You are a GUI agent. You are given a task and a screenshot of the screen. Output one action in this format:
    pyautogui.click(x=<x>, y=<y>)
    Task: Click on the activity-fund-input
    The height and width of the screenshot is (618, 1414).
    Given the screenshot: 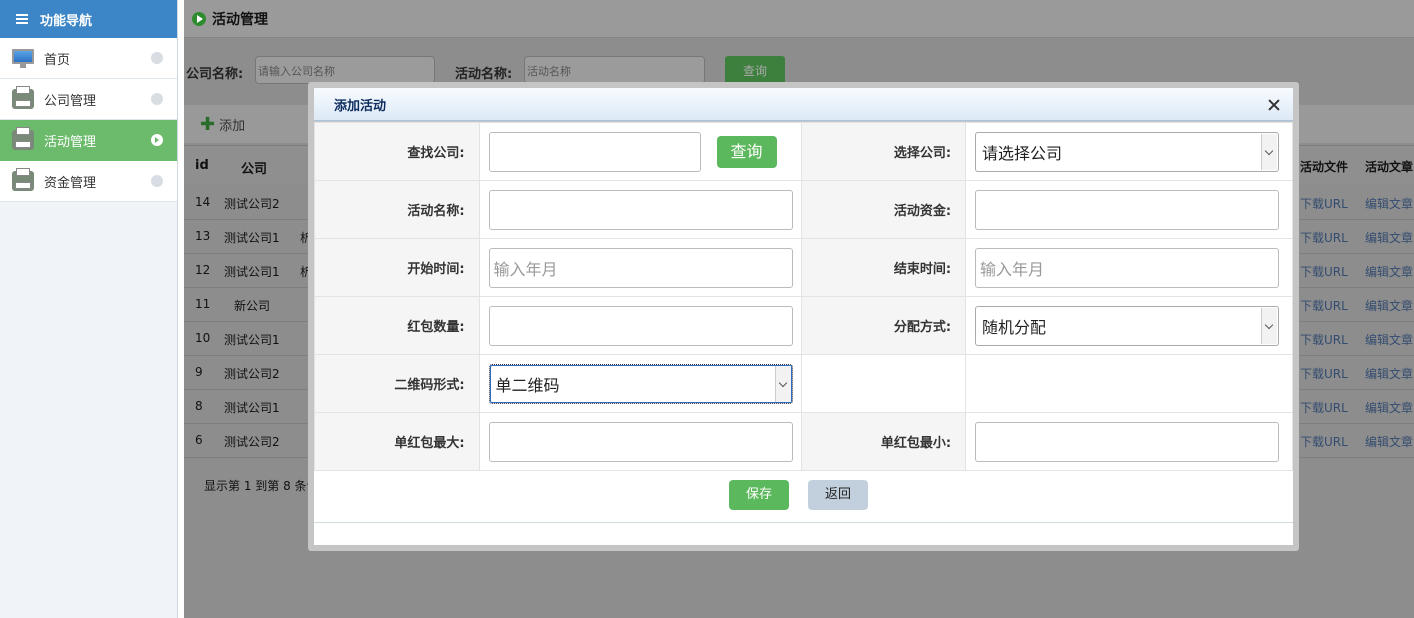 What is the action you would take?
    pyautogui.click(x=1127, y=209)
    